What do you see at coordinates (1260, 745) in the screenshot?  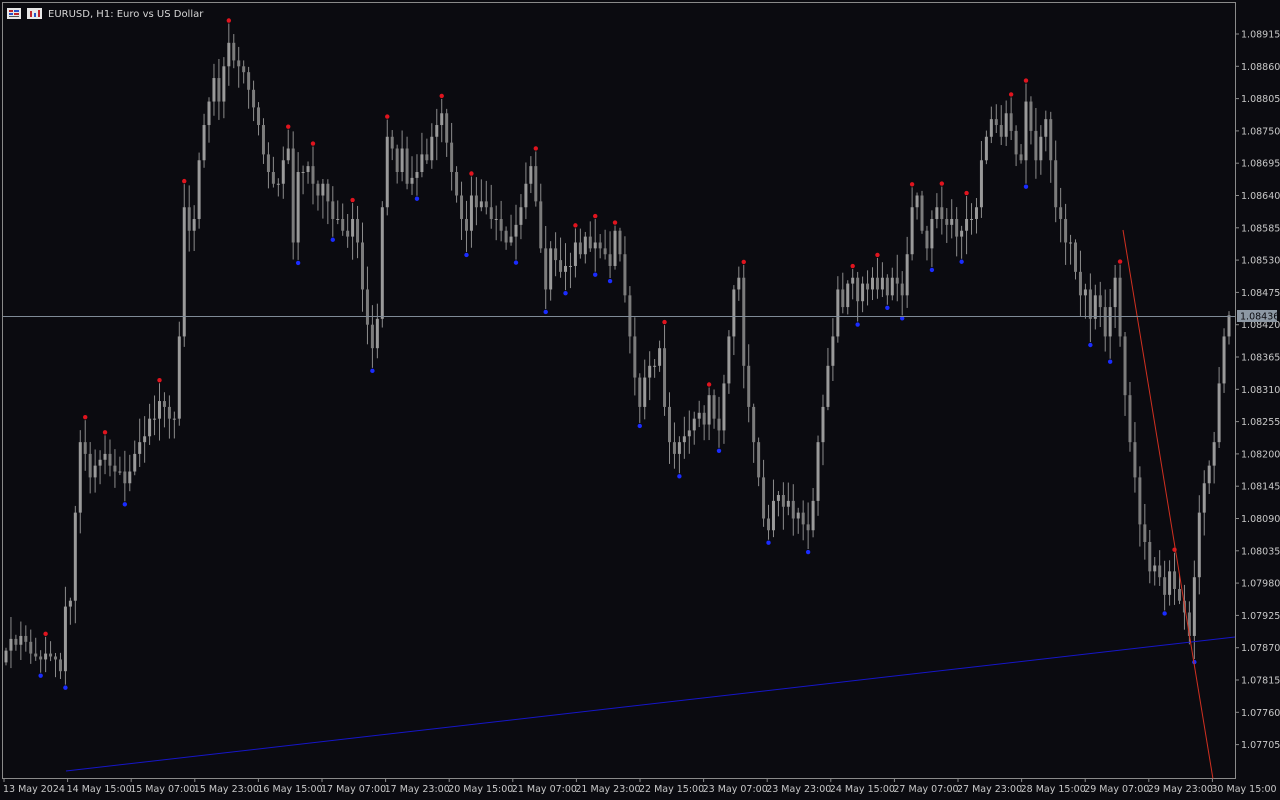 I see `y-tick-label: 1.07705` at bounding box center [1260, 745].